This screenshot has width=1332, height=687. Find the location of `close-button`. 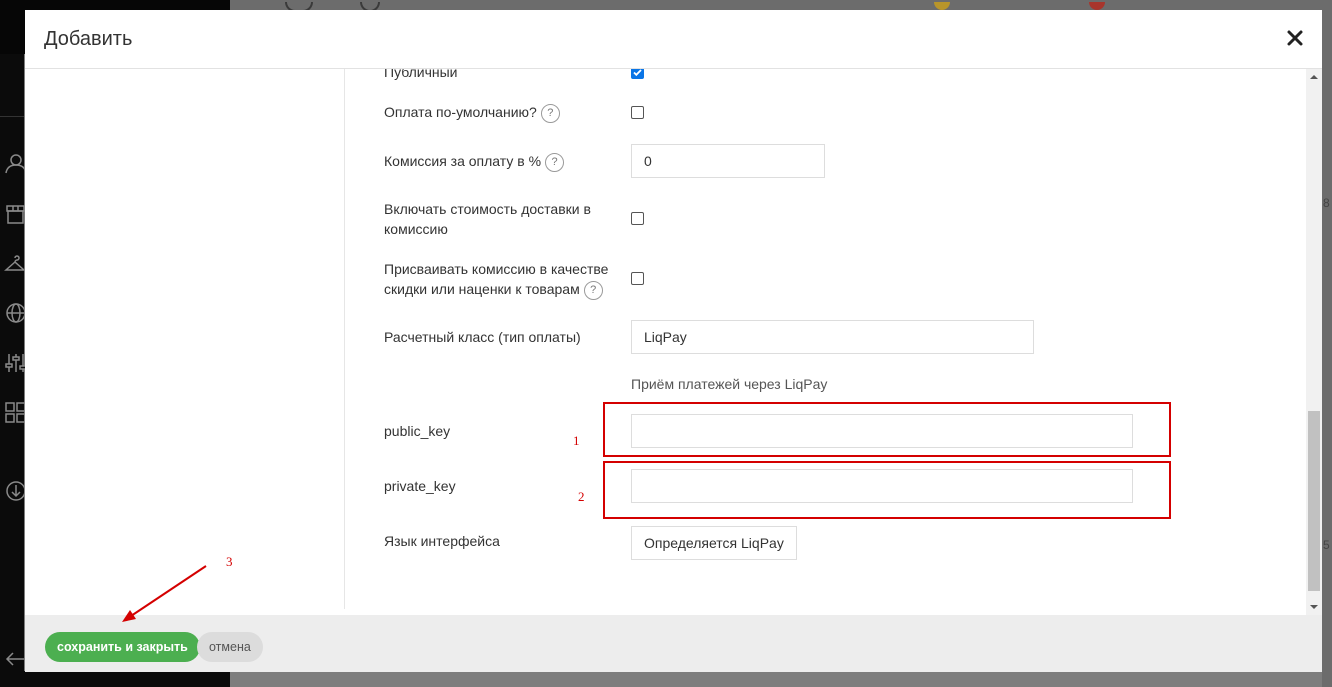

close-button is located at coordinates (1295, 38).